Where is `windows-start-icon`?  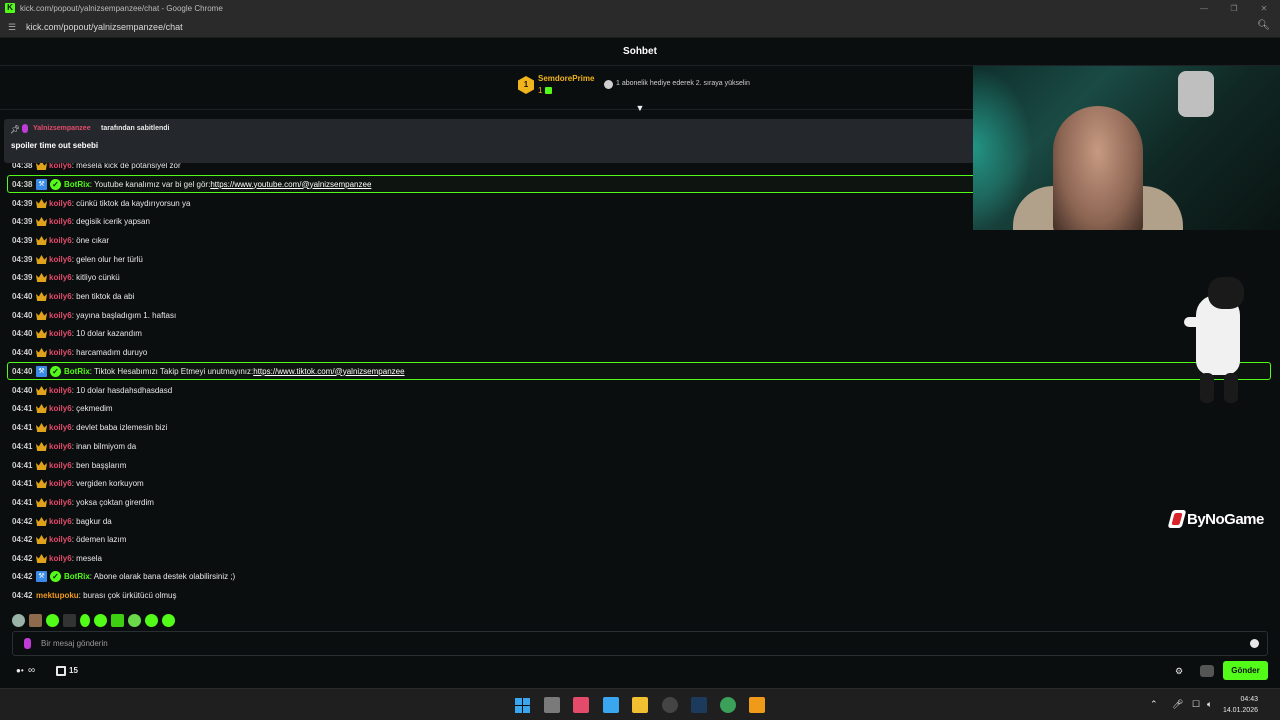 windows-start-icon is located at coordinates (522, 705).